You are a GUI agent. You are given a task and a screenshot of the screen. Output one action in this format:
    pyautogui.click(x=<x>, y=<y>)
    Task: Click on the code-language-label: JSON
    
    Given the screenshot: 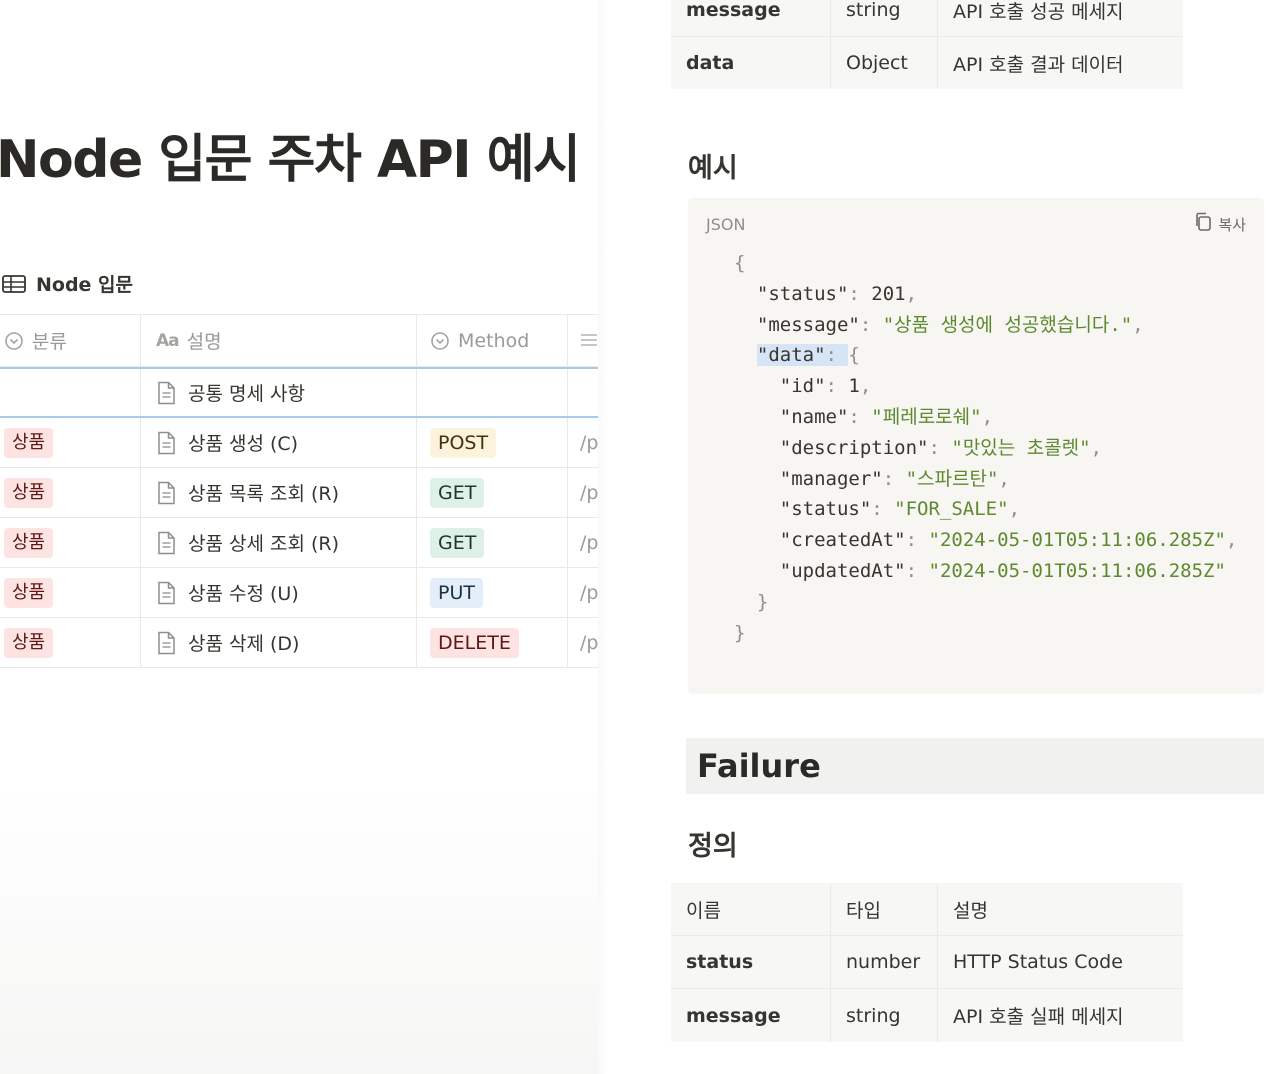 What is the action you would take?
    pyautogui.click(x=725, y=224)
    